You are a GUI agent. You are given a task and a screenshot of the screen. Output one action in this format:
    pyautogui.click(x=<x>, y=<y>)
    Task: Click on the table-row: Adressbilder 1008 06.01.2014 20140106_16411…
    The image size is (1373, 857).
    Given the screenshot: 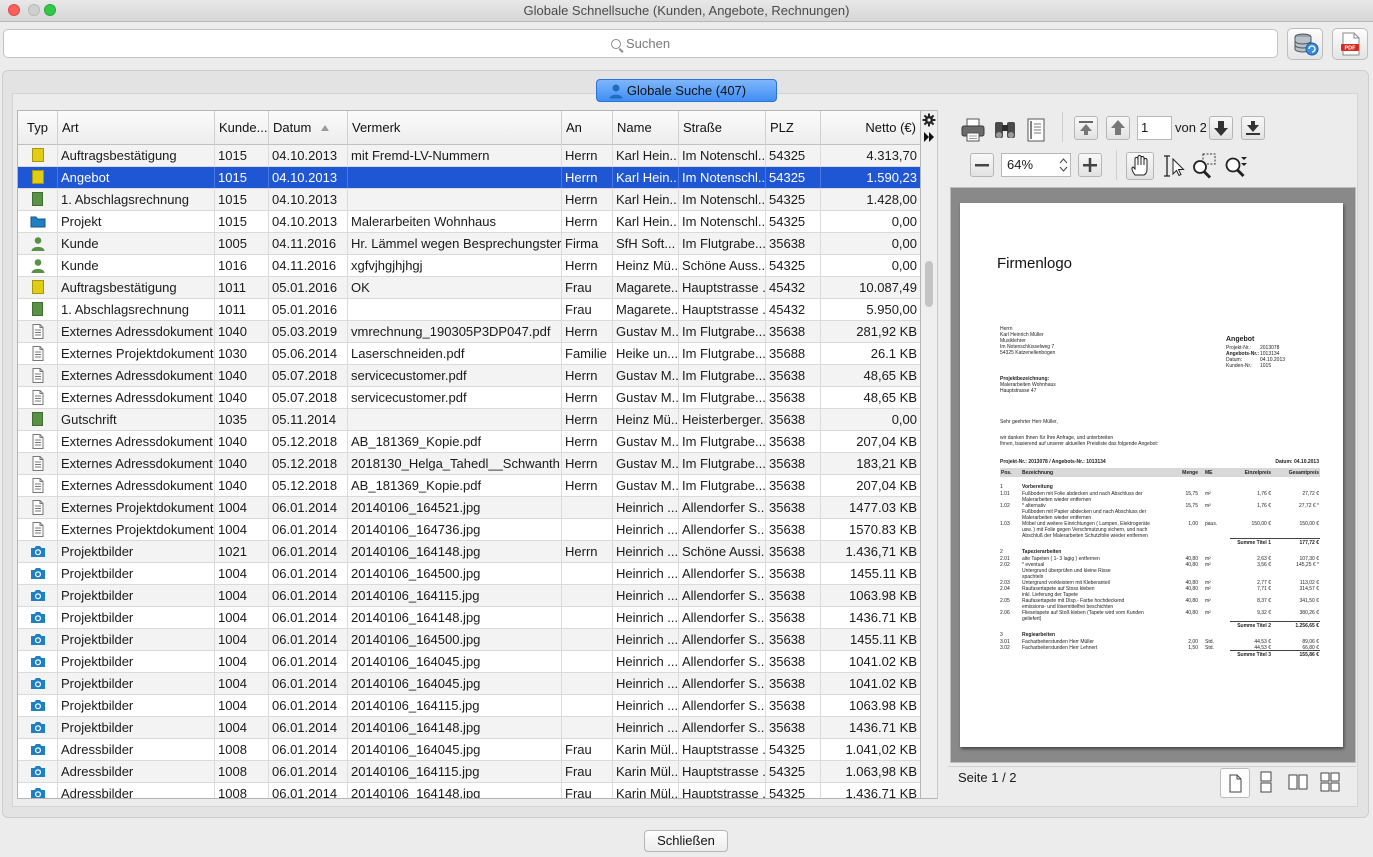 What is the action you would take?
    pyautogui.click(x=469, y=772)
    